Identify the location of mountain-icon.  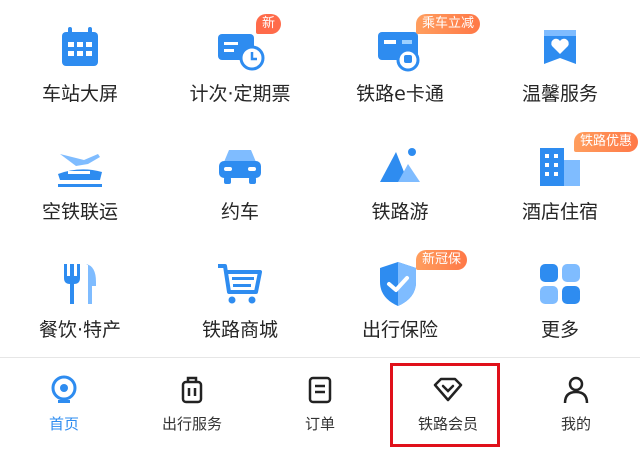
(400, 165).